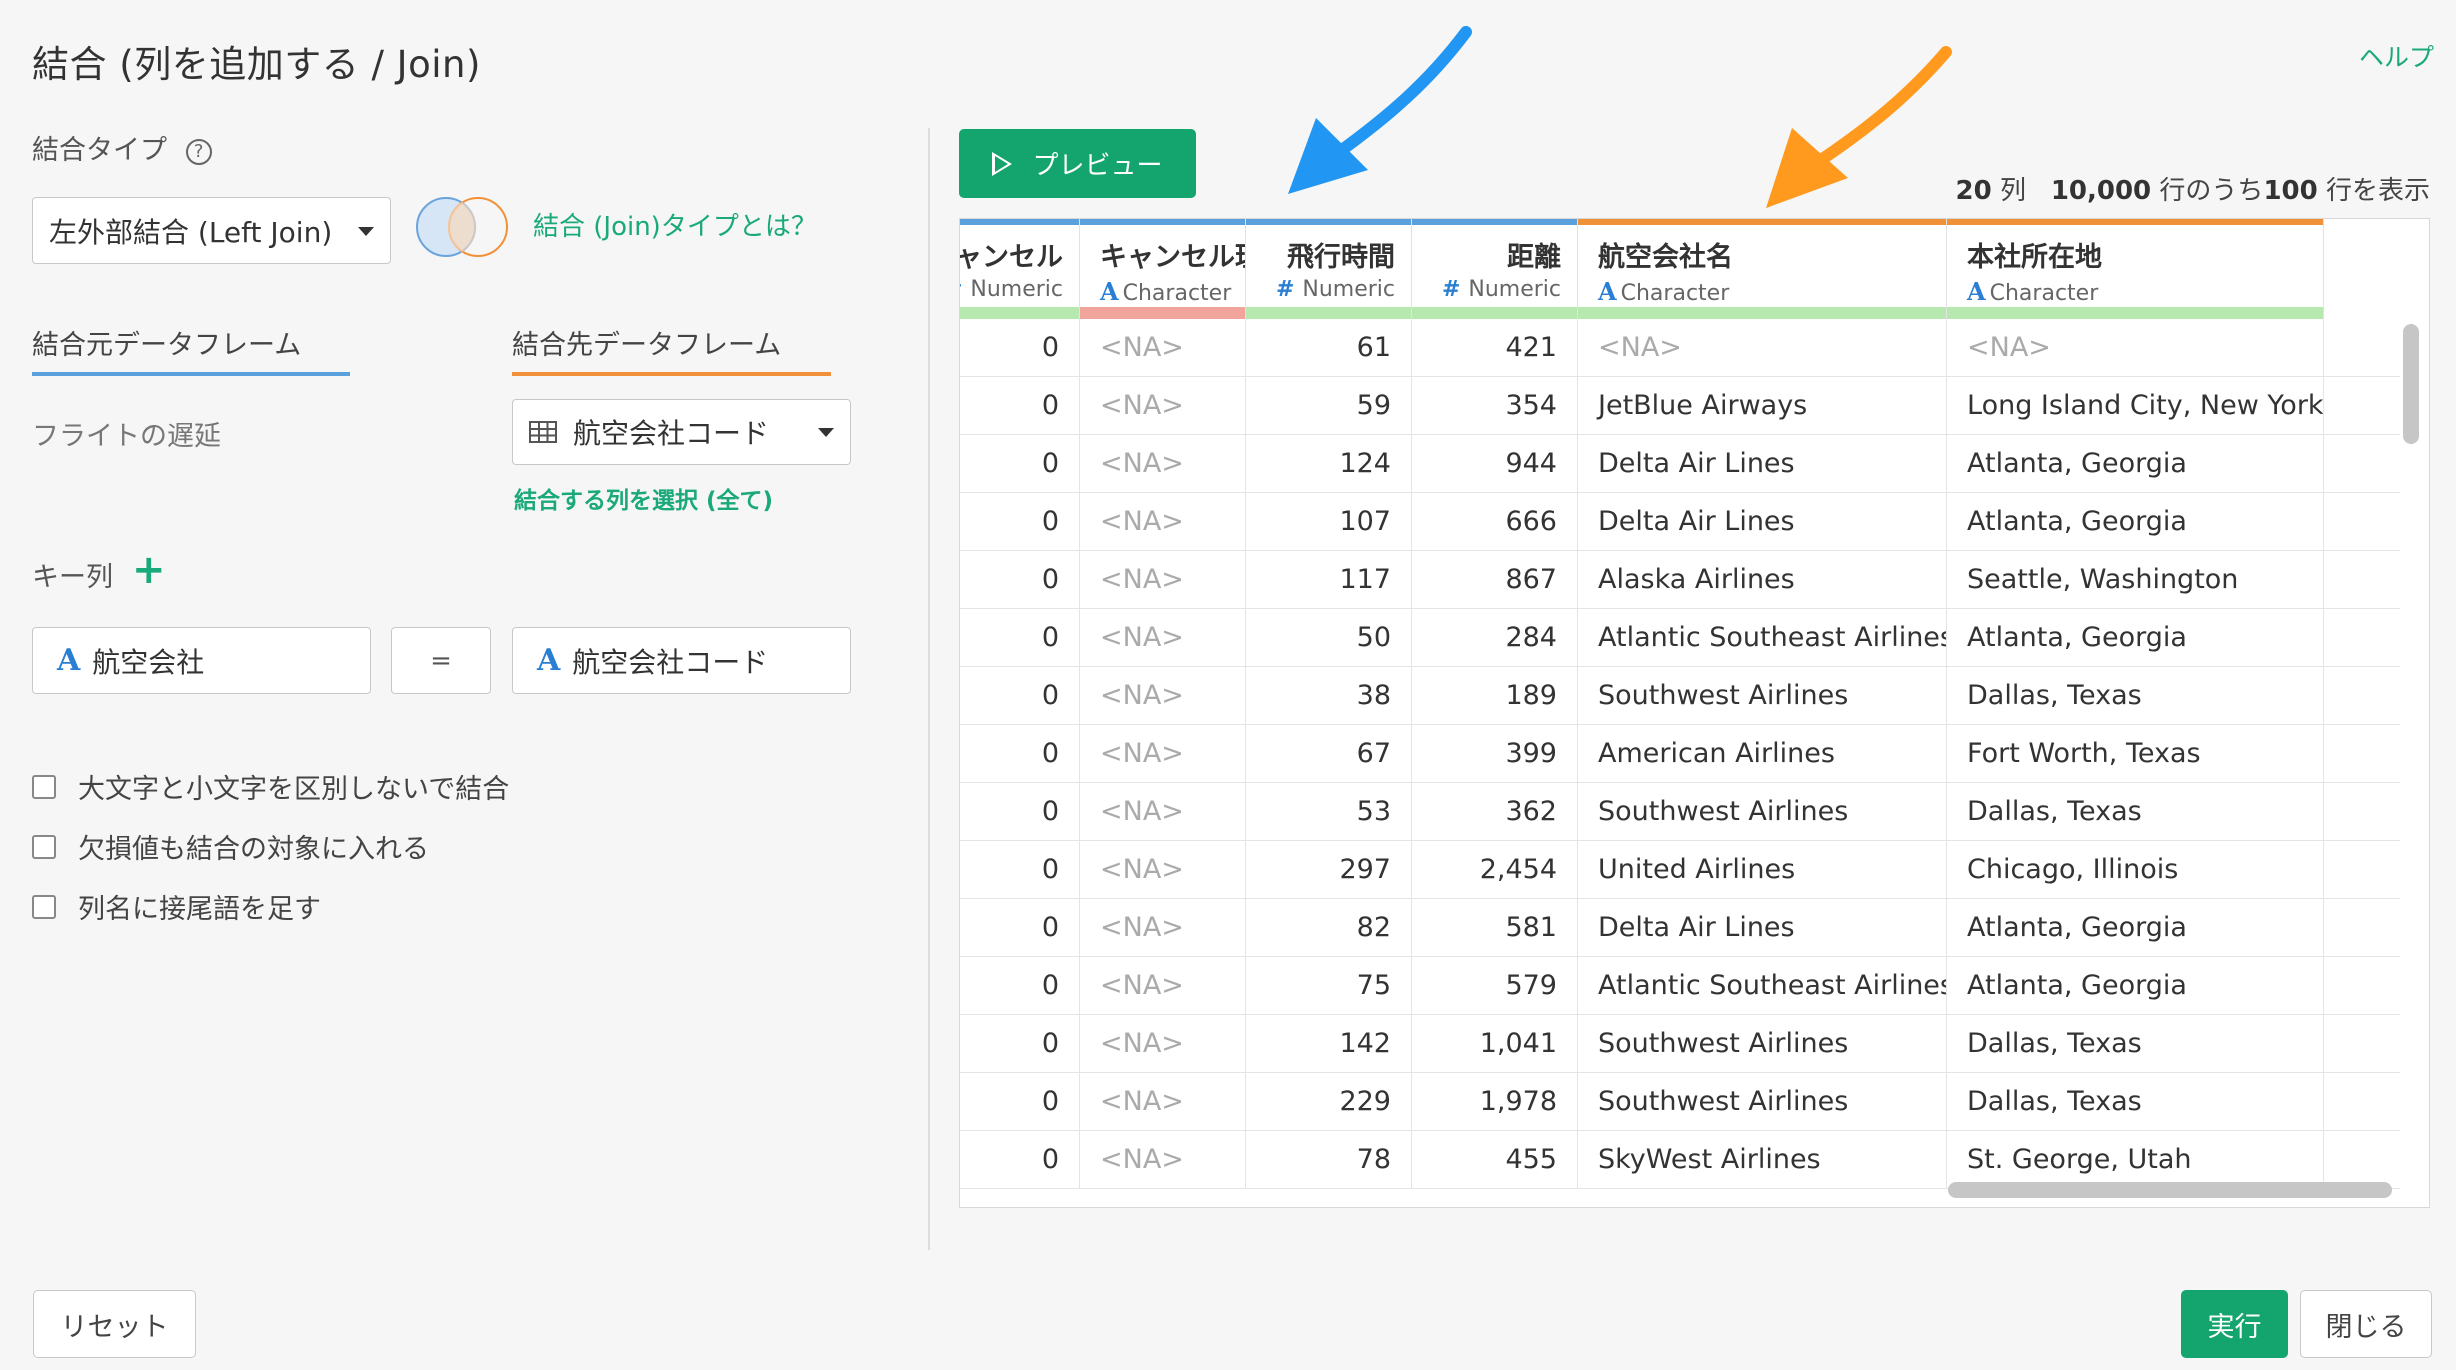 The image size is (2456, 1370). I want to click on table-cell: 362, so click(1495, 812).